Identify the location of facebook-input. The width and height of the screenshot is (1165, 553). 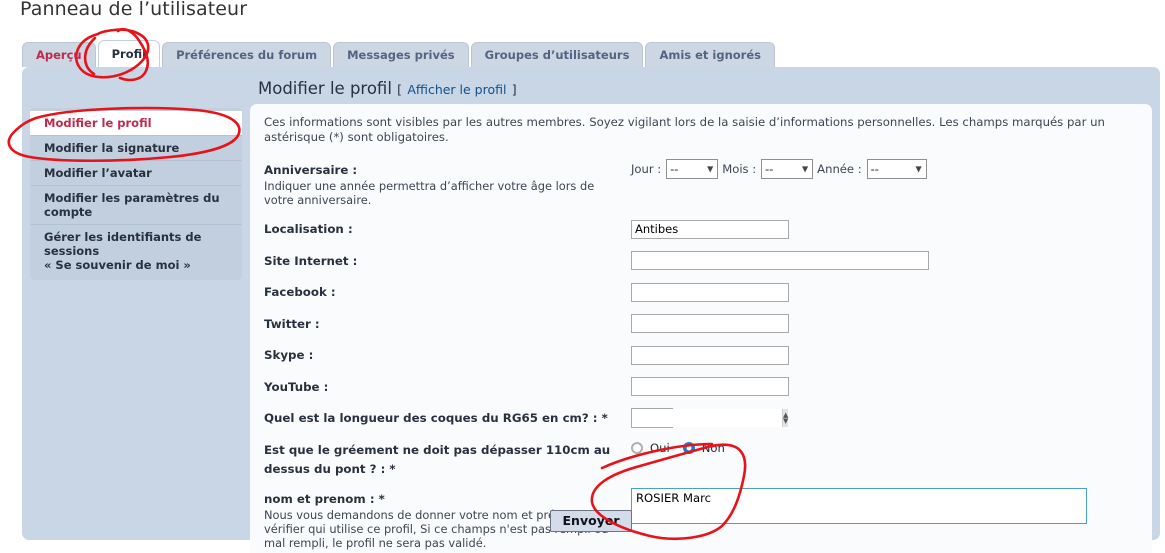
(710, 292).